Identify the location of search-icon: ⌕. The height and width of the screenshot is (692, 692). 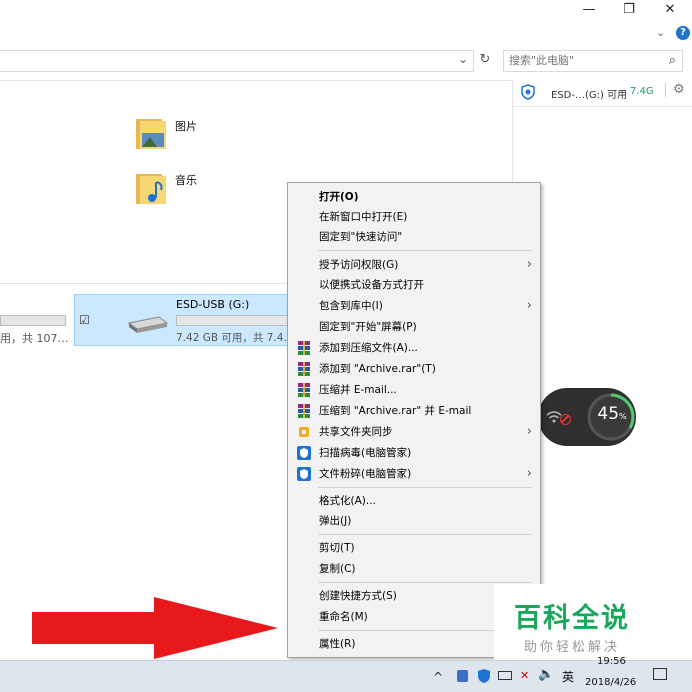
(672, 61).